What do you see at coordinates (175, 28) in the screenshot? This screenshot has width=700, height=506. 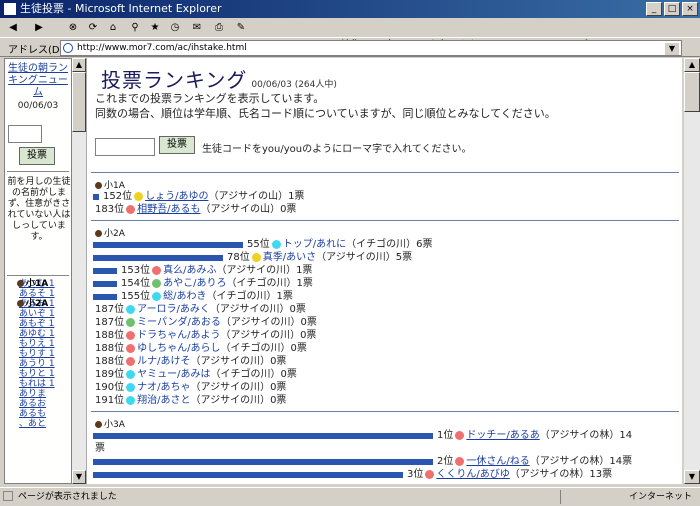 I see `history-icon: ◷` at bounding box center [175, 28].